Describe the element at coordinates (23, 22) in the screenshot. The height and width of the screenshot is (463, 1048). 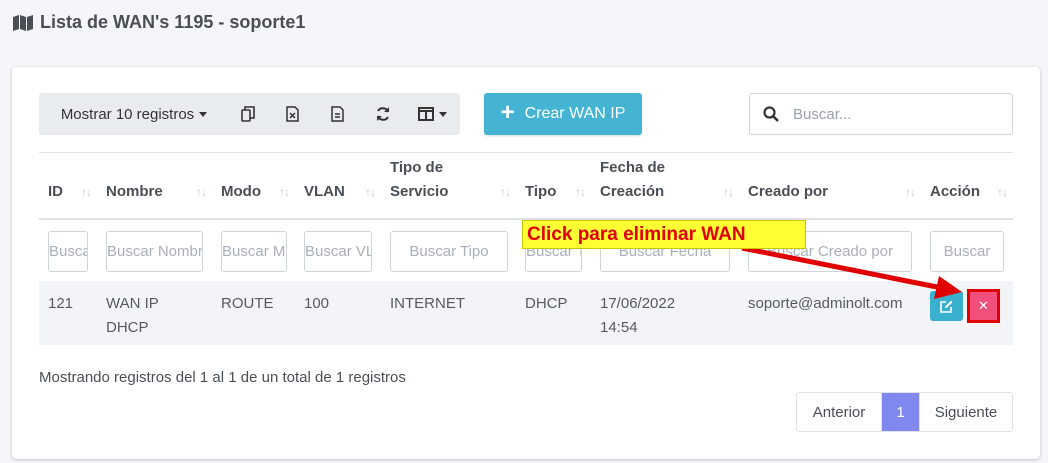
I see `map-icon` at that location.